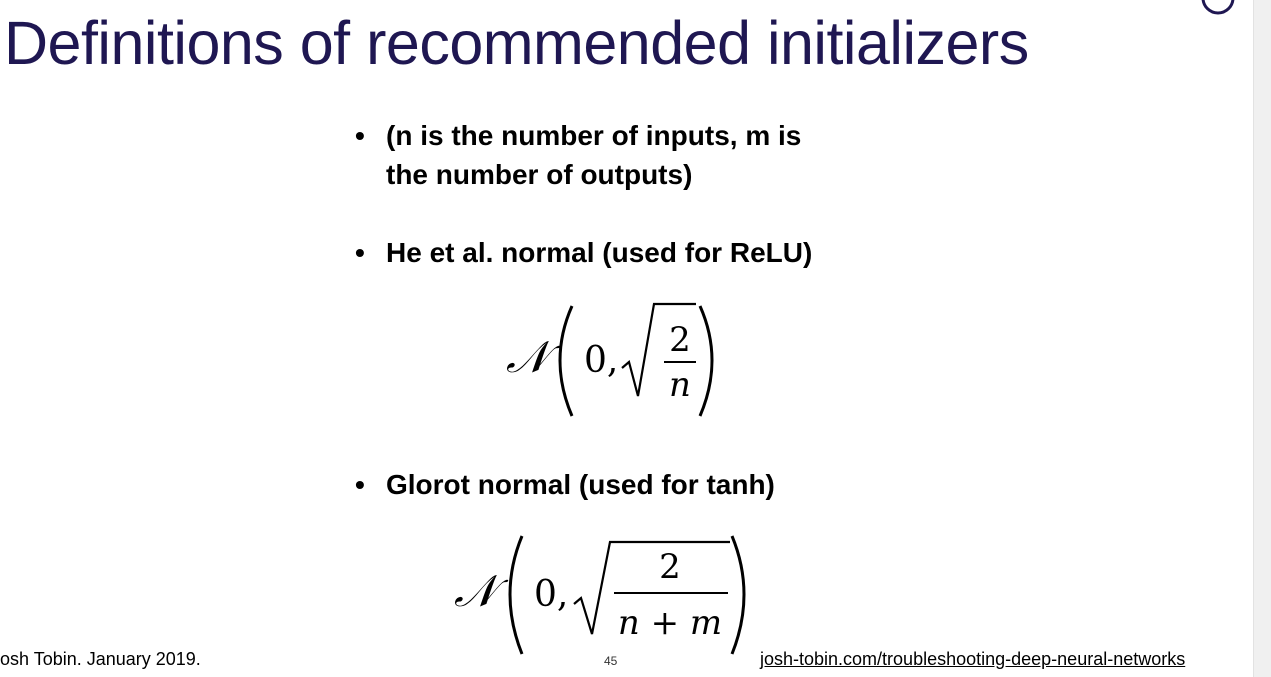 This screenshot has width=1271, height=677. What do you see at coordinates (1218, 7) in the screenshot?
I see `logo-icon` at bounding box center [1218, 7].